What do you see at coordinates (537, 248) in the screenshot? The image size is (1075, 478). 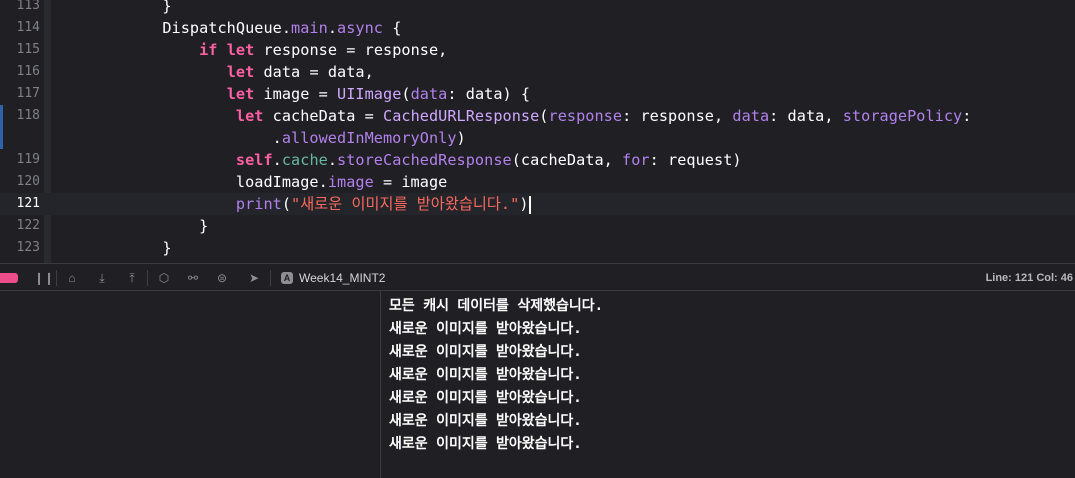 I see `code-line: 123 }` at bounding box center [537, 248].